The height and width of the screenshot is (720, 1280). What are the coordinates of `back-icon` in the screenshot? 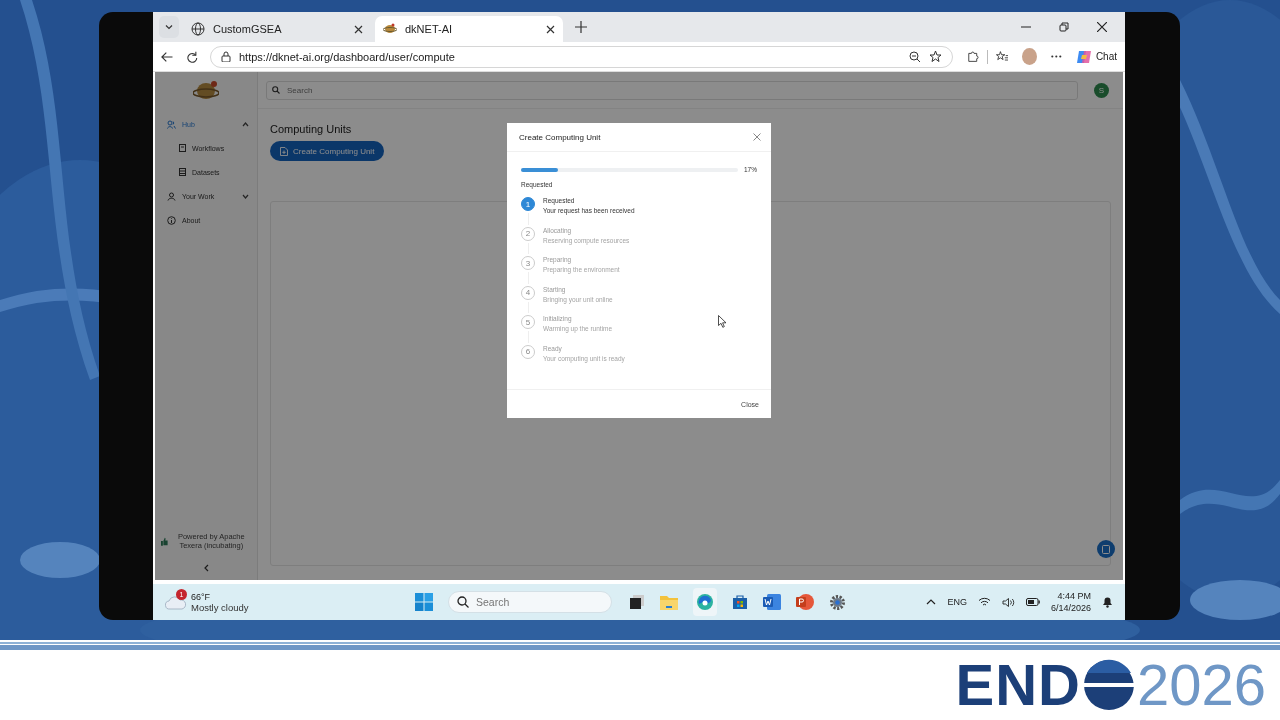 It's located at (167, 56).